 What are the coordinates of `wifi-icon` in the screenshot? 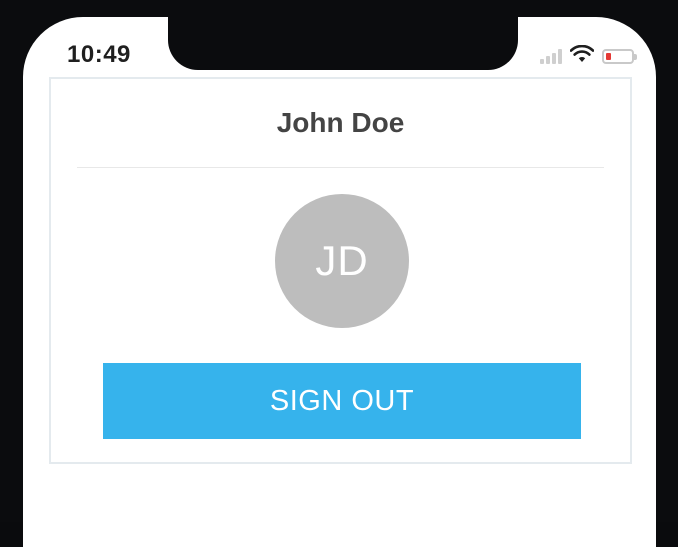 It's located at (582, 56).